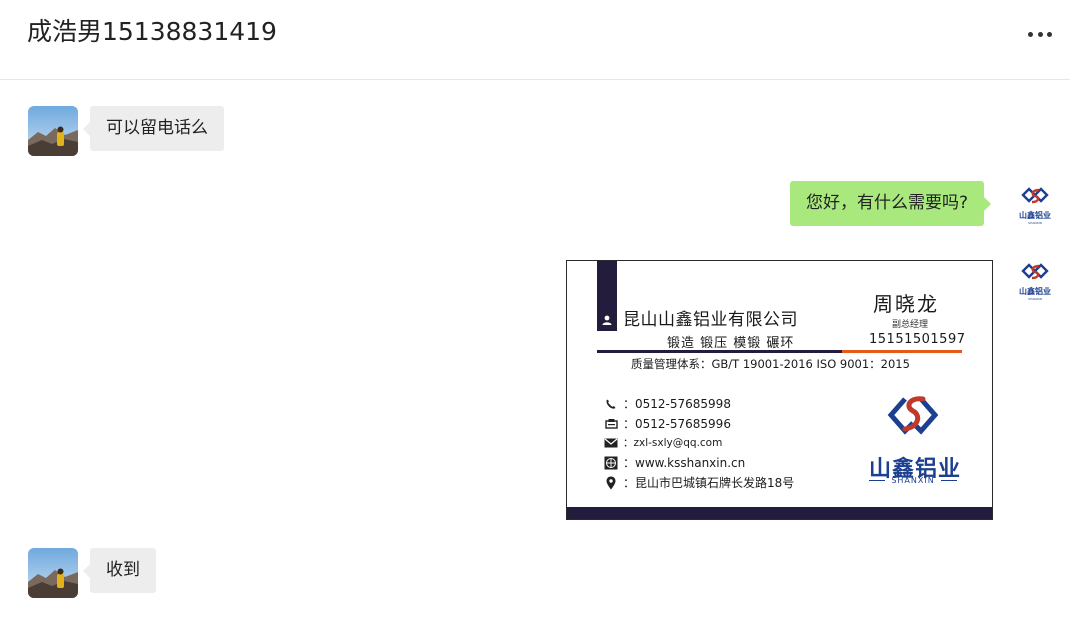 The height and width of the screenshot is (634, 1070). What do you see at coordinates (611, 483) in the screenshot?
I see `location-pin-icon` at bounding box center [611, 483].